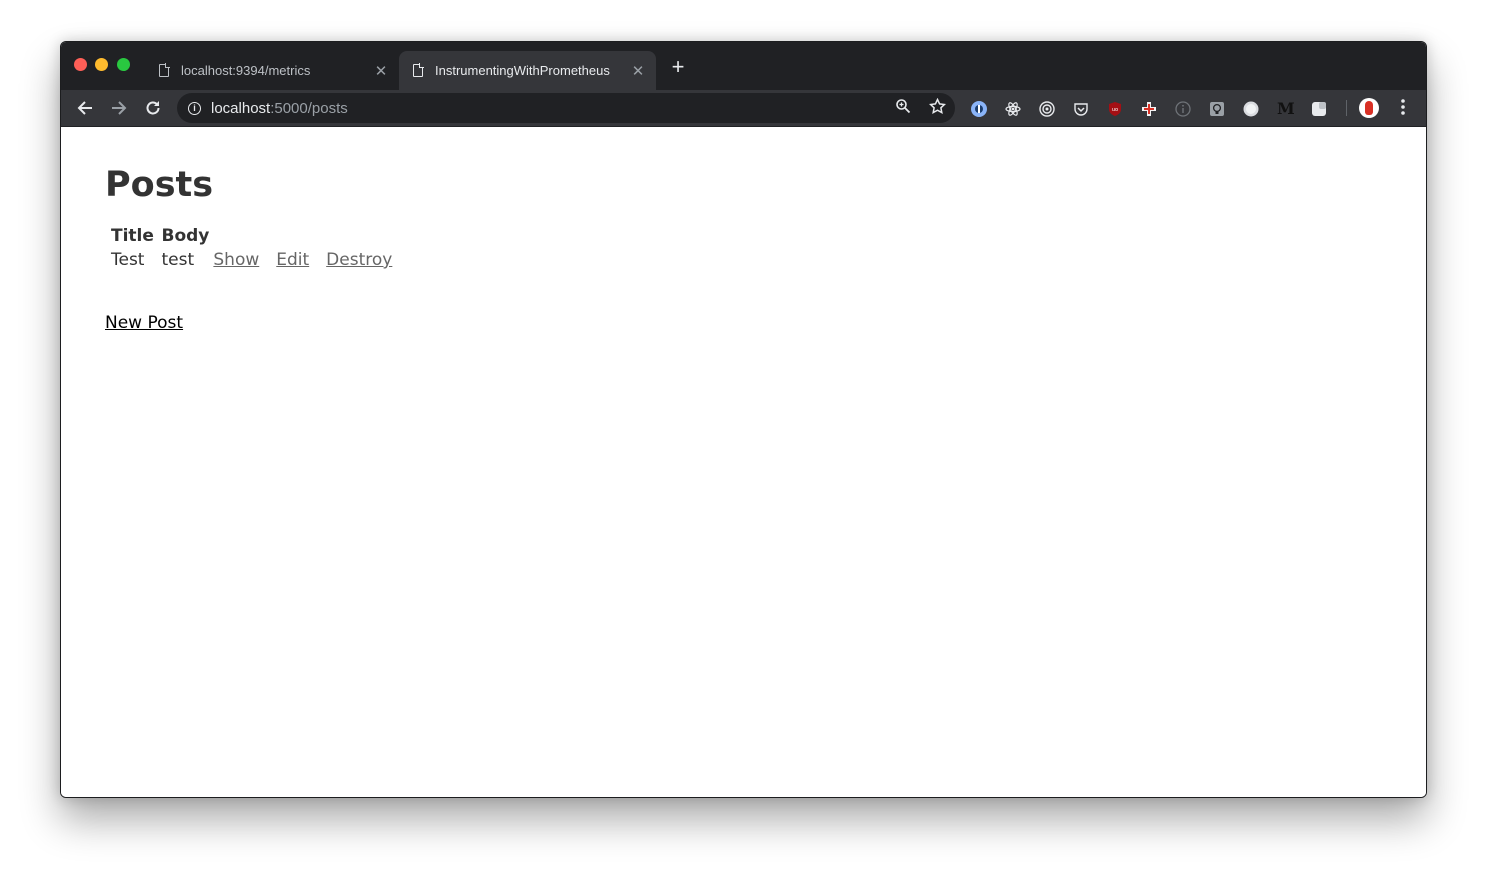 The height and width of the screenshot is (876, 1486). I want to click on 1password-icon, so click(979, 109).